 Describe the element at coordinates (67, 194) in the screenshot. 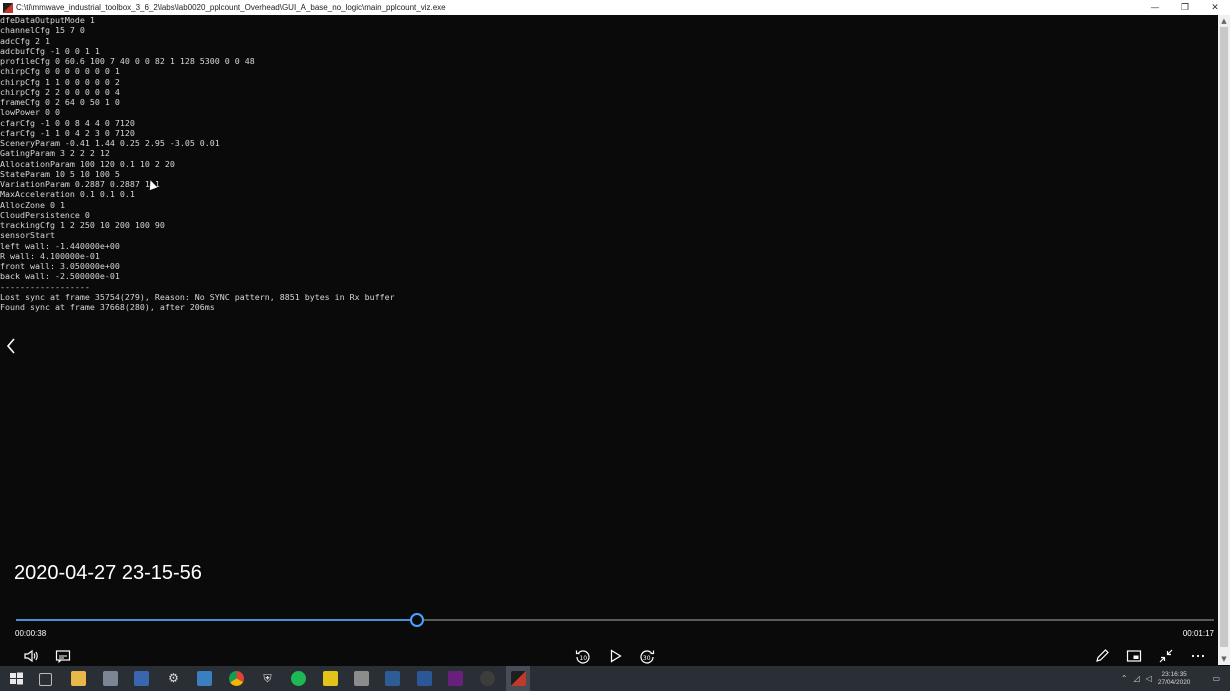

I see `console-line: MaxAcceleration 0.1 0.1 0.1` at that location.